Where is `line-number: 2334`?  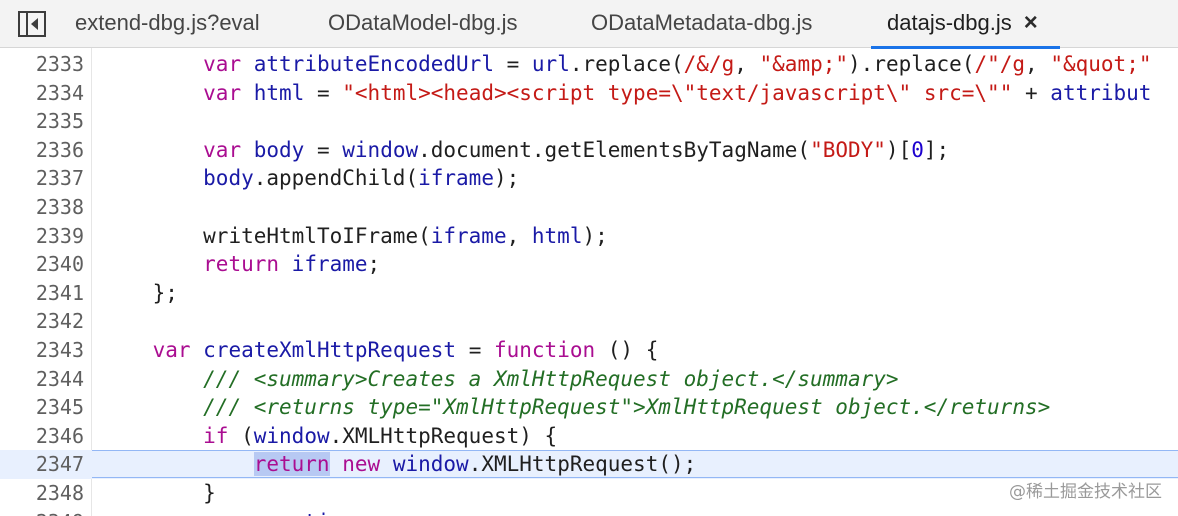
line-number: 2334 is located at coordinates (42, 93).